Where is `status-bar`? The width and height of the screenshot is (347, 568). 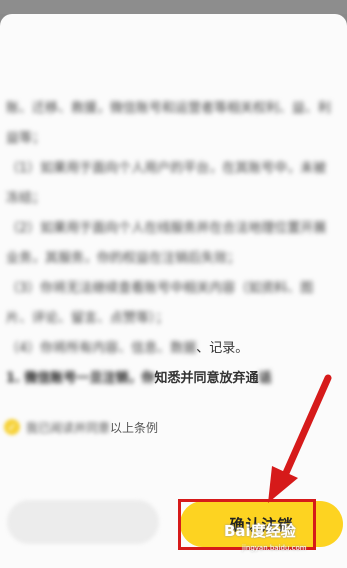 status-bar is located at coordinates (173, 7).